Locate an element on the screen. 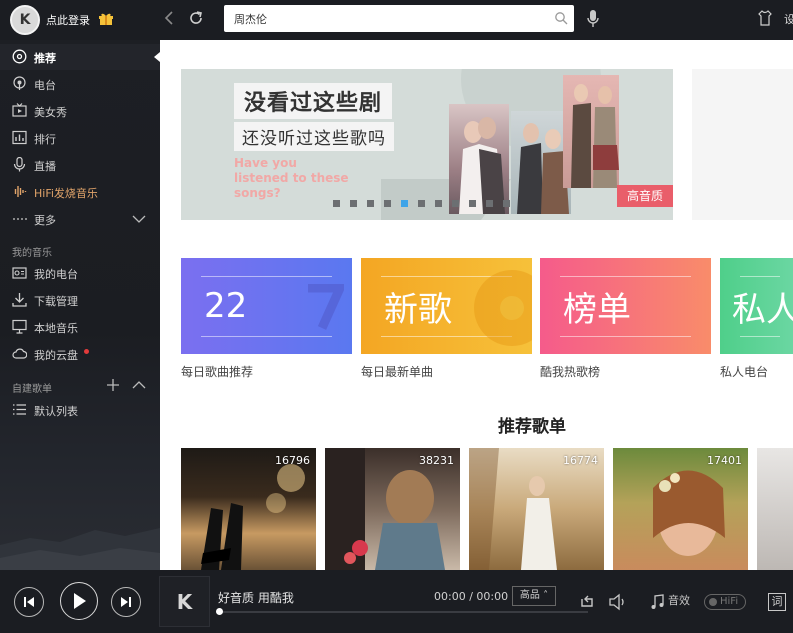  previous-button is located at coordinates (29, 602).